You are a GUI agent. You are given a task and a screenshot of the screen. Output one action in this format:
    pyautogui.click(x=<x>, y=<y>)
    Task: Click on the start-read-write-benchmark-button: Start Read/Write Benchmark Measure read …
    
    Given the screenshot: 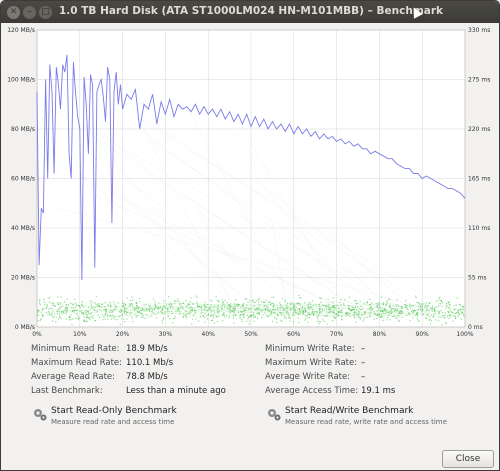 What is the action you would take?
    pyautogui.click(x=377, y=418)
    